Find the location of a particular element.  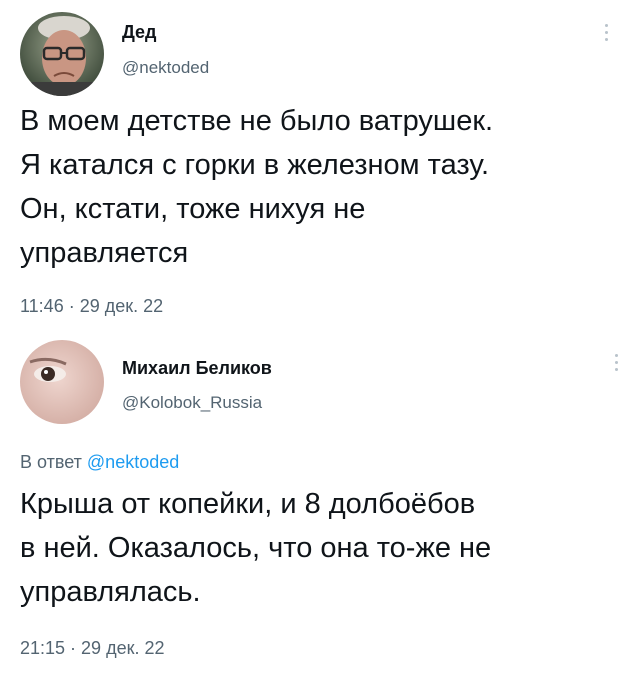

author-name: Михаил Беликов is located at coordinates (197, 368).